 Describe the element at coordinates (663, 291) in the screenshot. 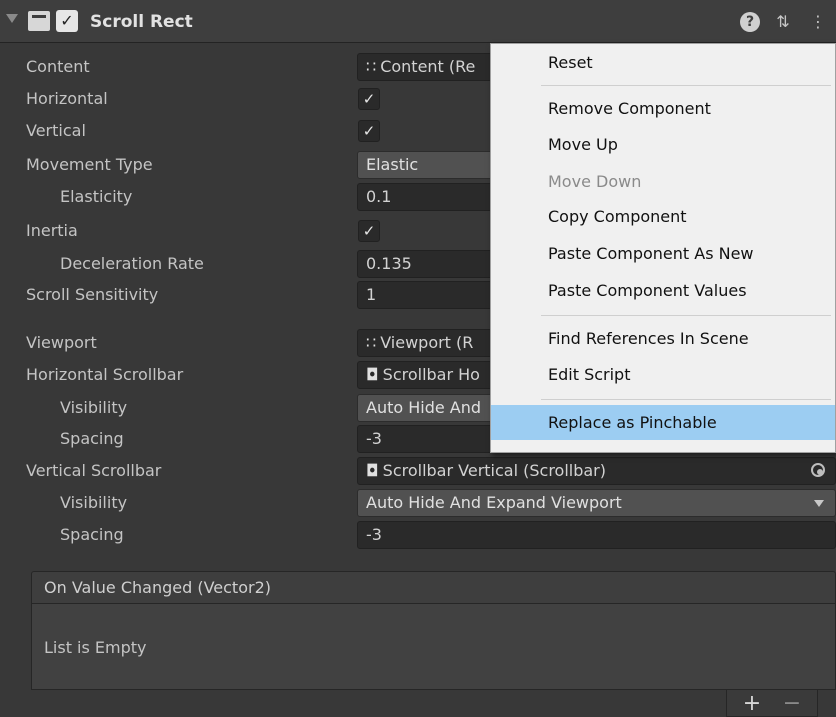

I see `menu-item-paste-component-values: Paste Component Values` at that location.